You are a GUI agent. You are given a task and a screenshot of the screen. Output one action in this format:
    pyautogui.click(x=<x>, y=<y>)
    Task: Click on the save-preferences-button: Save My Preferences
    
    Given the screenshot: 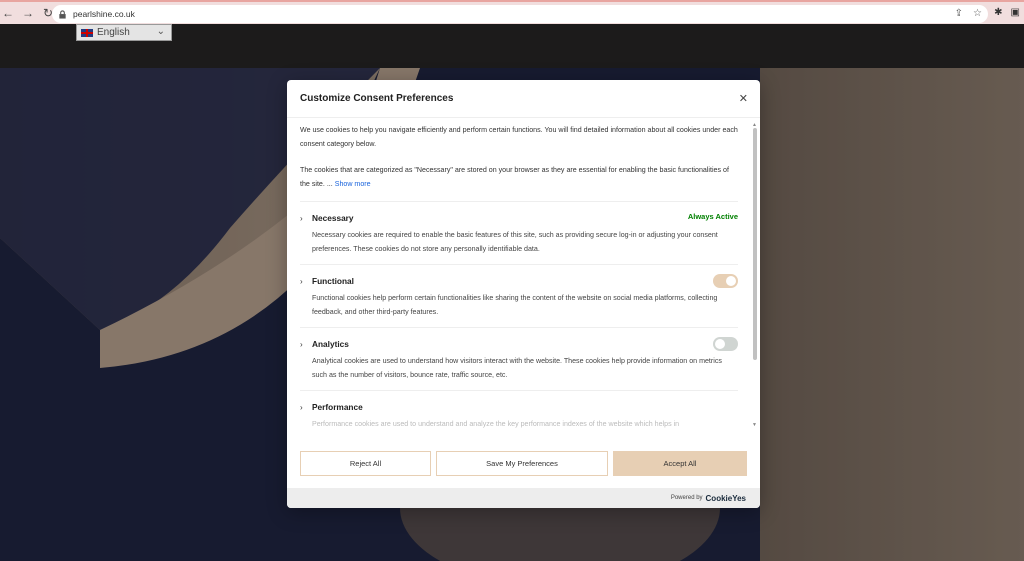 What is the action you would take?
    pyautogui.click(x=522, y=463)
    